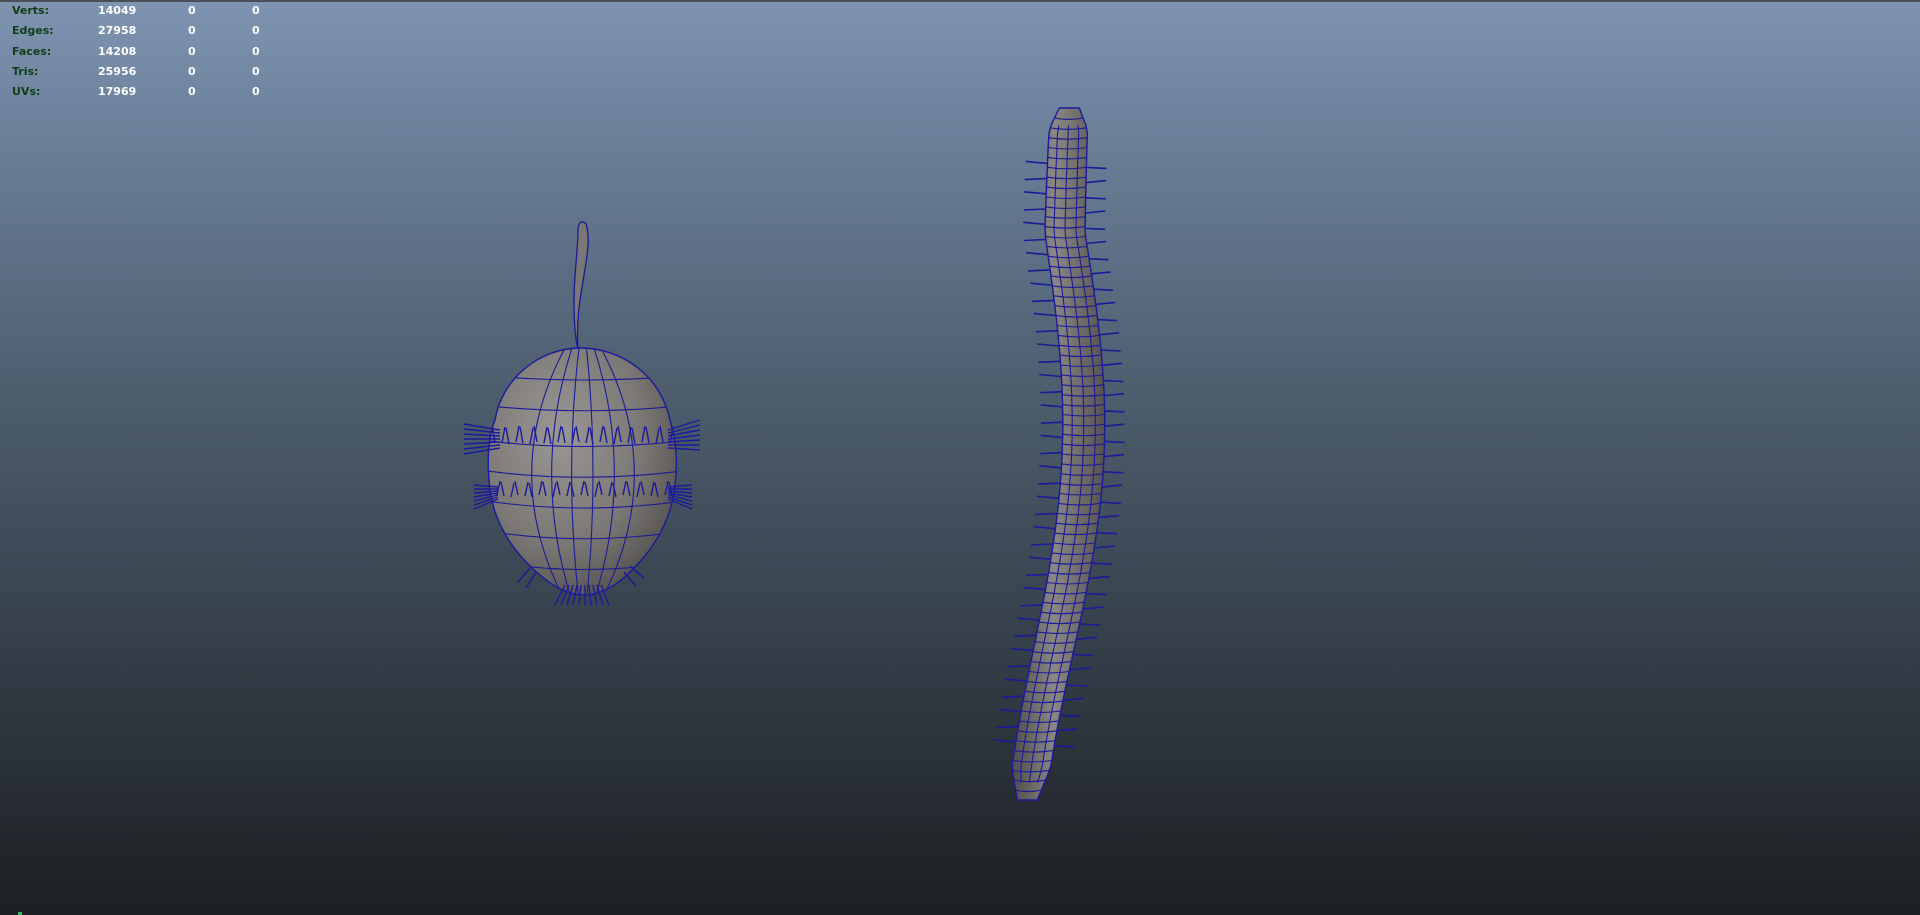 The image size is (1920, 915). I want to click on pod-stalk, so click(581, 285).